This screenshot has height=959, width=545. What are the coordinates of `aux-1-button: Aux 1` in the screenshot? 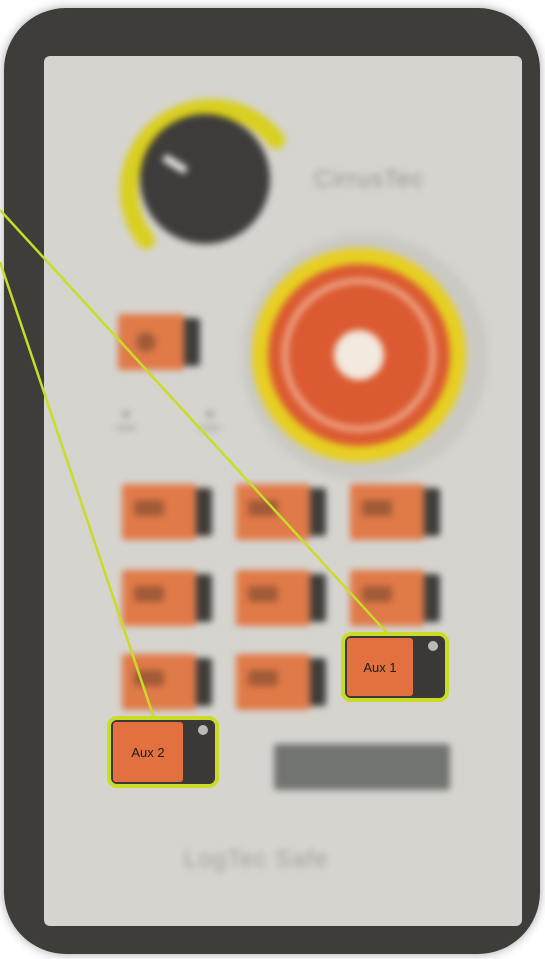 It's located at (395, 667).